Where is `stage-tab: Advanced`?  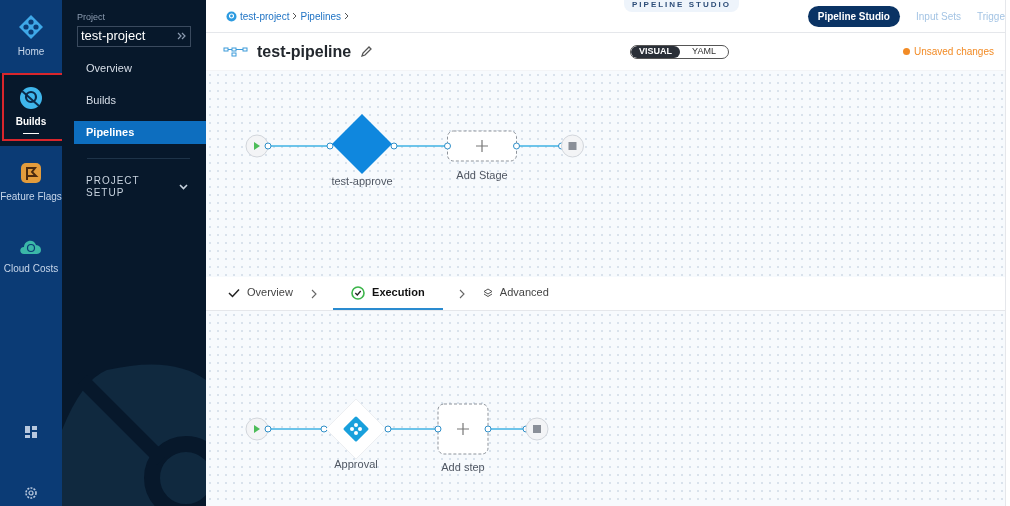 stage-tab: Advanced is located at coordinates (515, 293).